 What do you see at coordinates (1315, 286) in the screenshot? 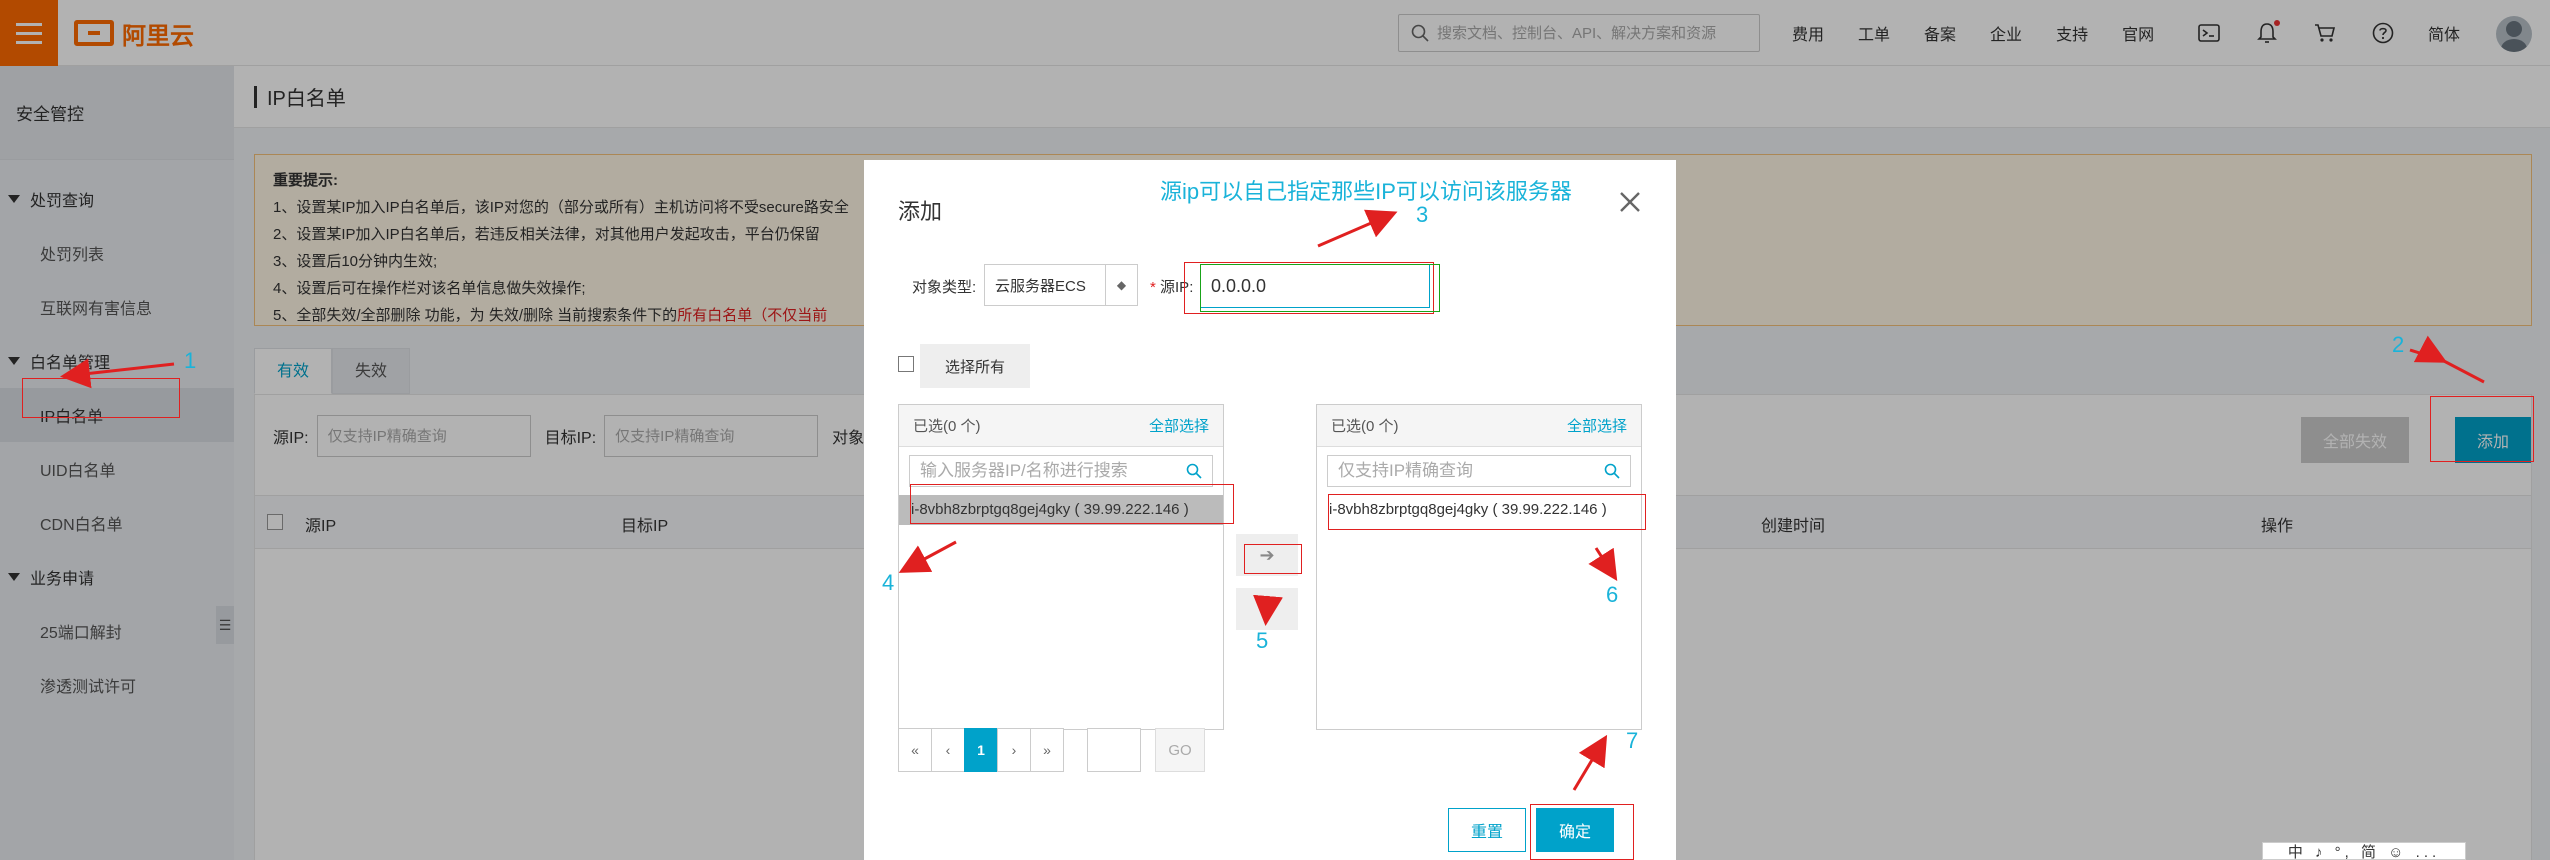
I see `src-ip-input` at bounding box center [1315, 286].